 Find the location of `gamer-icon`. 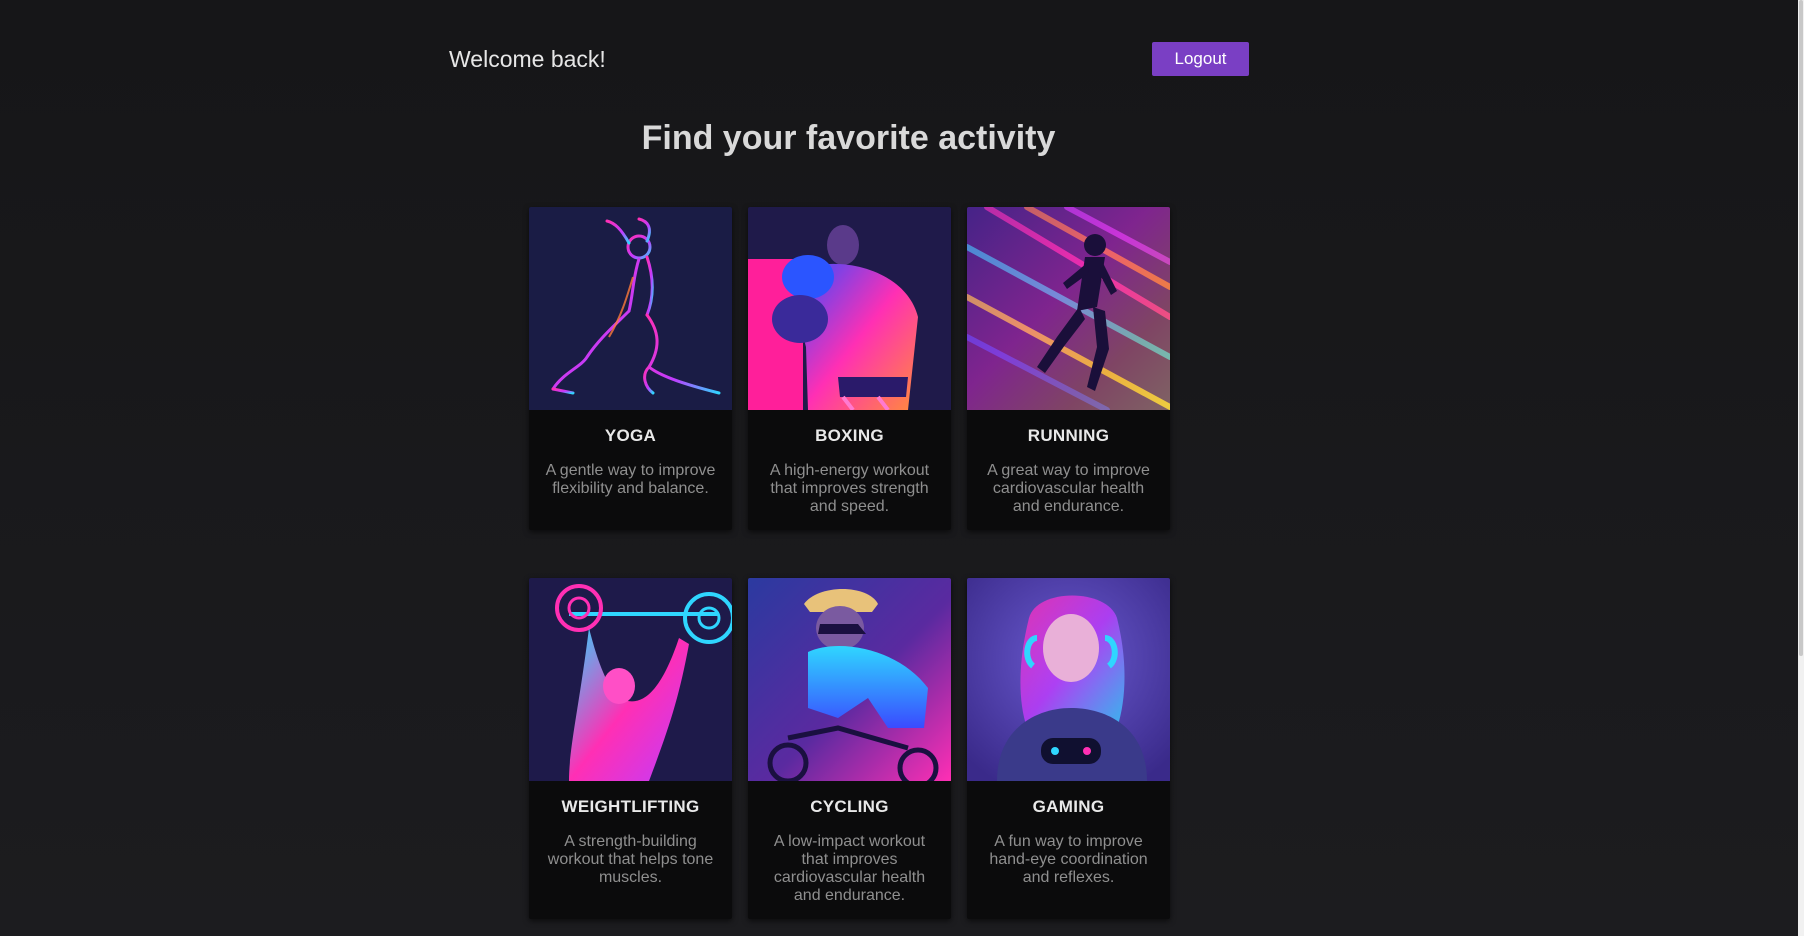

gamer-icon is located at coordinates (1068, 679).